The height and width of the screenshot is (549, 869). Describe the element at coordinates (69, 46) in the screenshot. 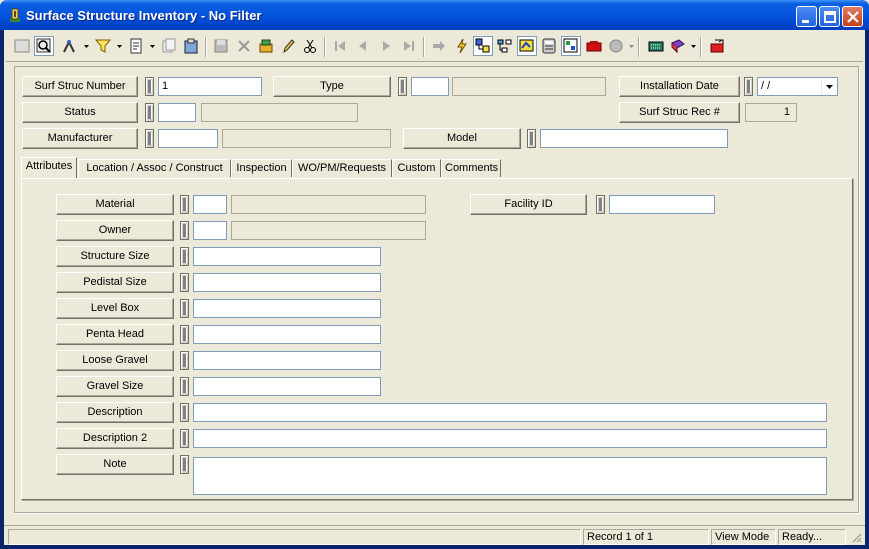

I see `query-icon` at that location.